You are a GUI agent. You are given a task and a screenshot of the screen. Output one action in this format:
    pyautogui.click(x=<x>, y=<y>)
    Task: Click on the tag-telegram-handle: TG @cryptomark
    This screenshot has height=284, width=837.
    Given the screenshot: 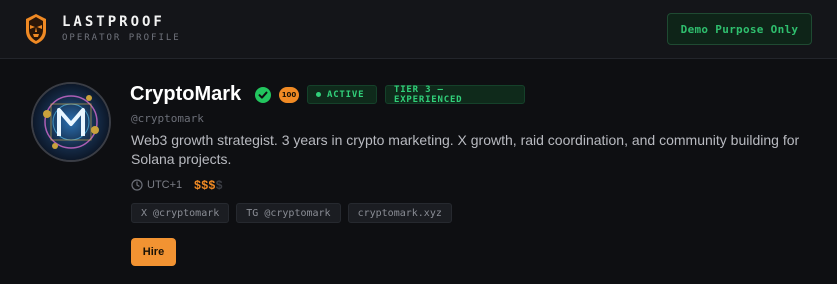 What is the action you would take?
    pyautogui.click(x=288, y=213)
    